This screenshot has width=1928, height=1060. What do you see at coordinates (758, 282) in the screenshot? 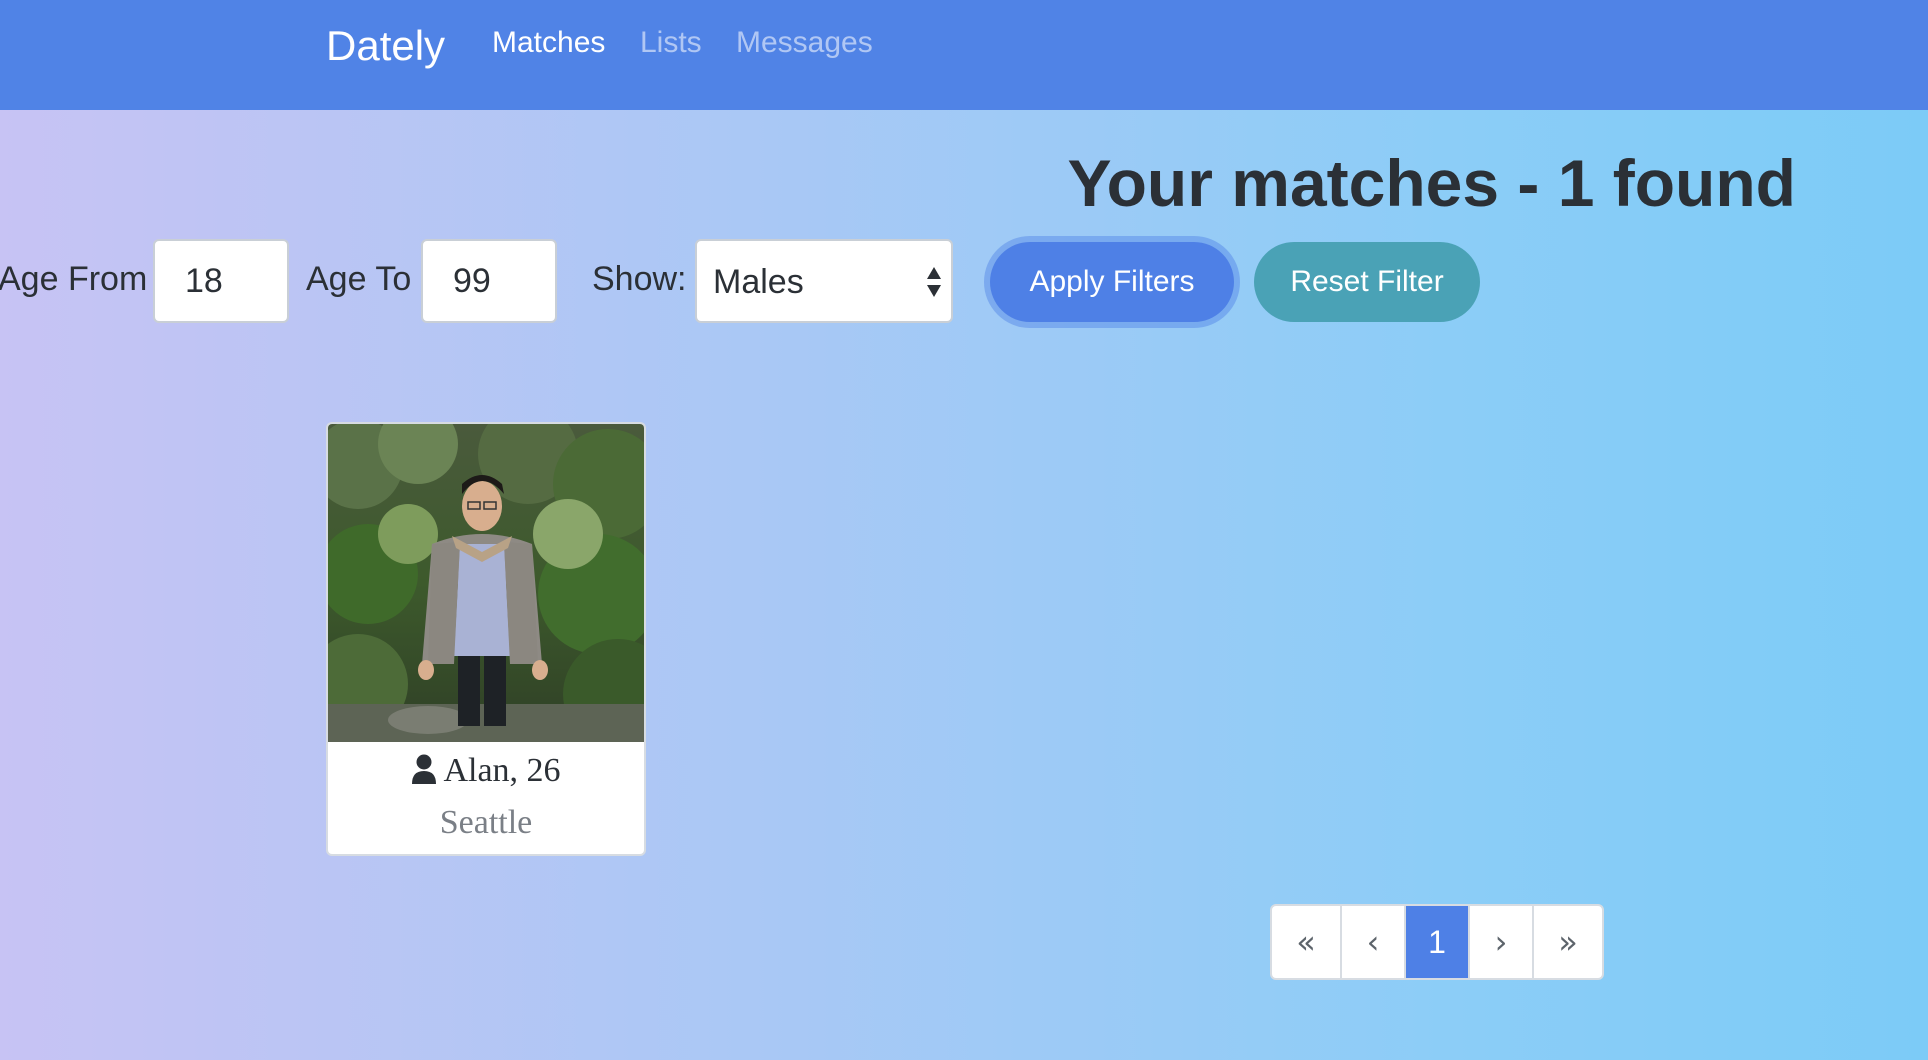
I see `gender-select-value: Males` at bounding box center [758, 282].